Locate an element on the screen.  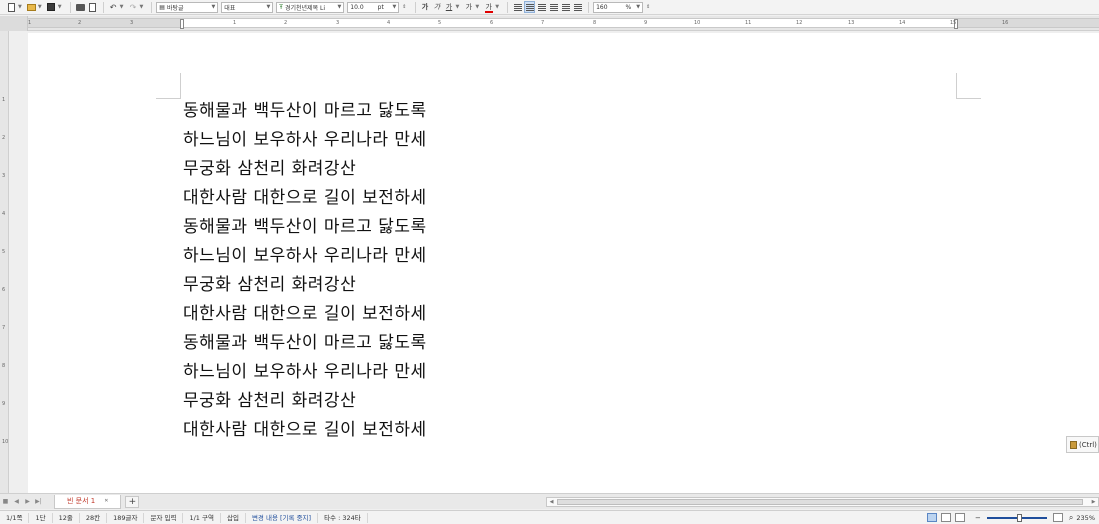
style-select: ▤ 바탕글 ▼ is located at coordinates (187, 7).